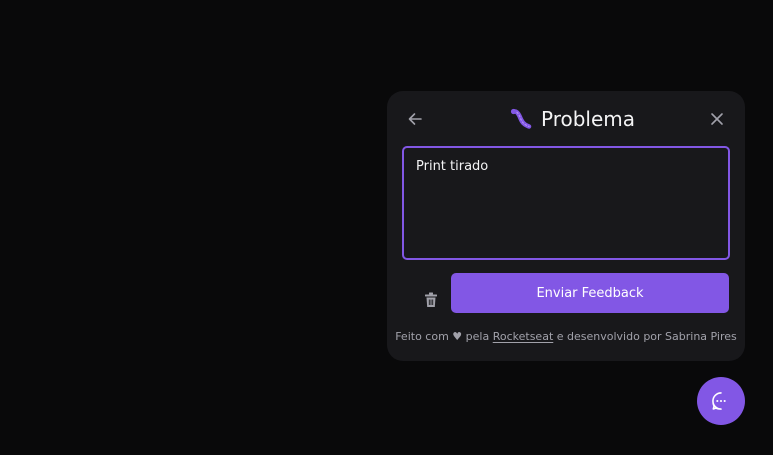 The image size is (773, 455). Describe the element at coordinates (588, 119) in the screenshot. I see `widget-title: Problema` at that location.